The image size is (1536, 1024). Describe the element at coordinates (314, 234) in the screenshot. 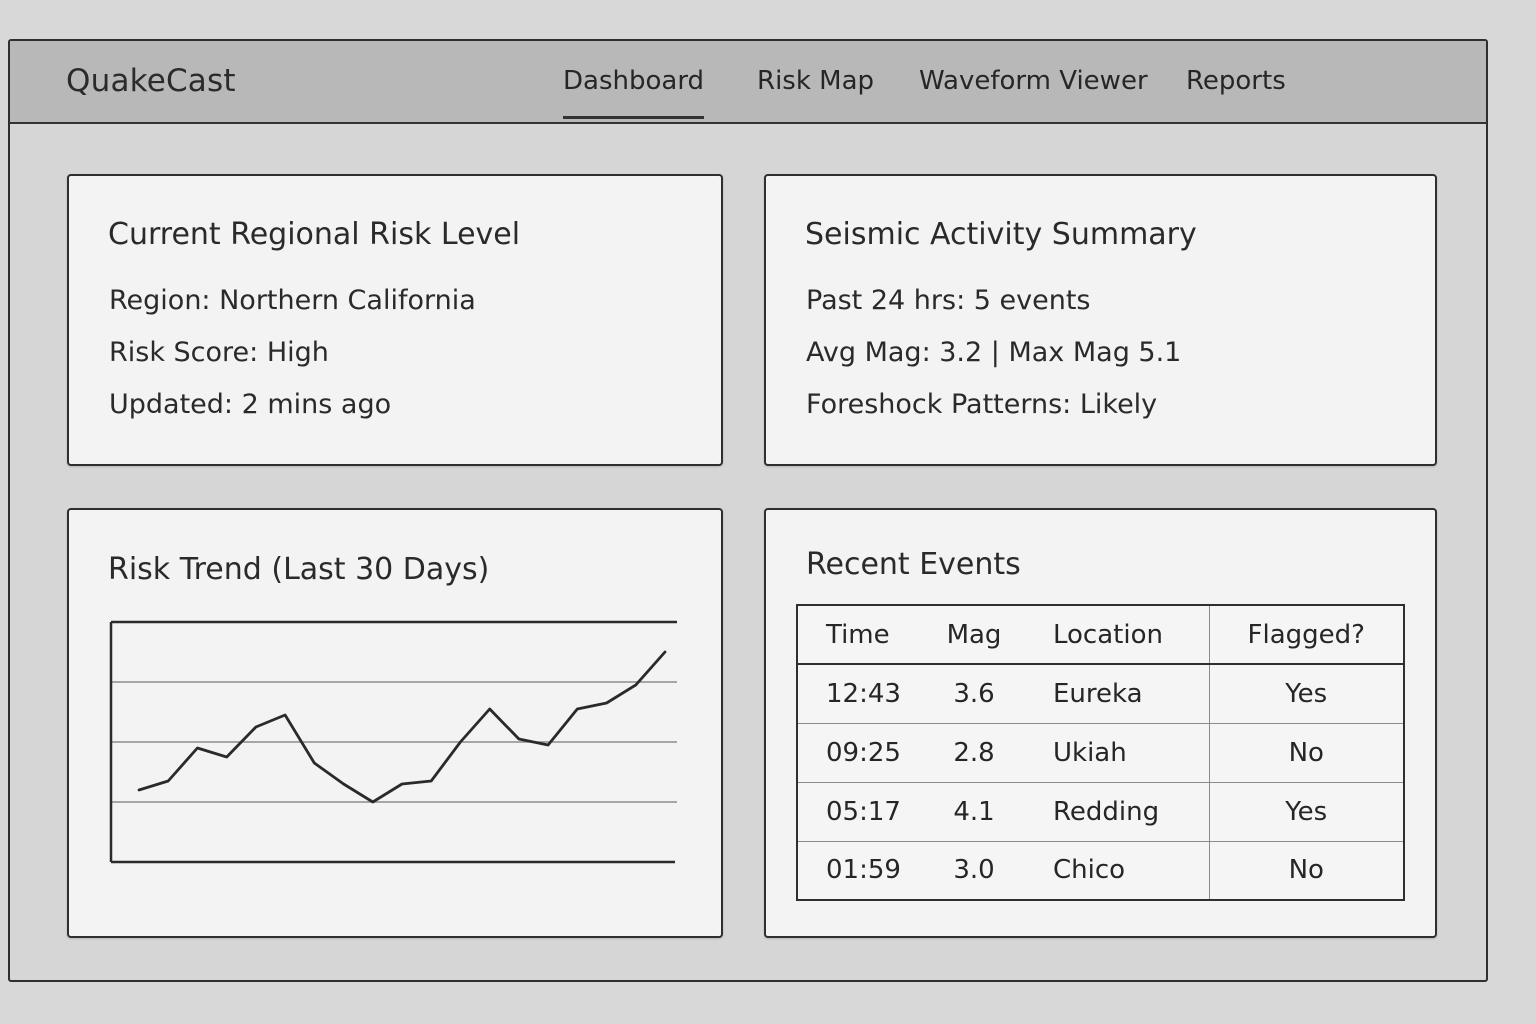

I see `risk-level-title: Current Regional Risk Level` at that location.